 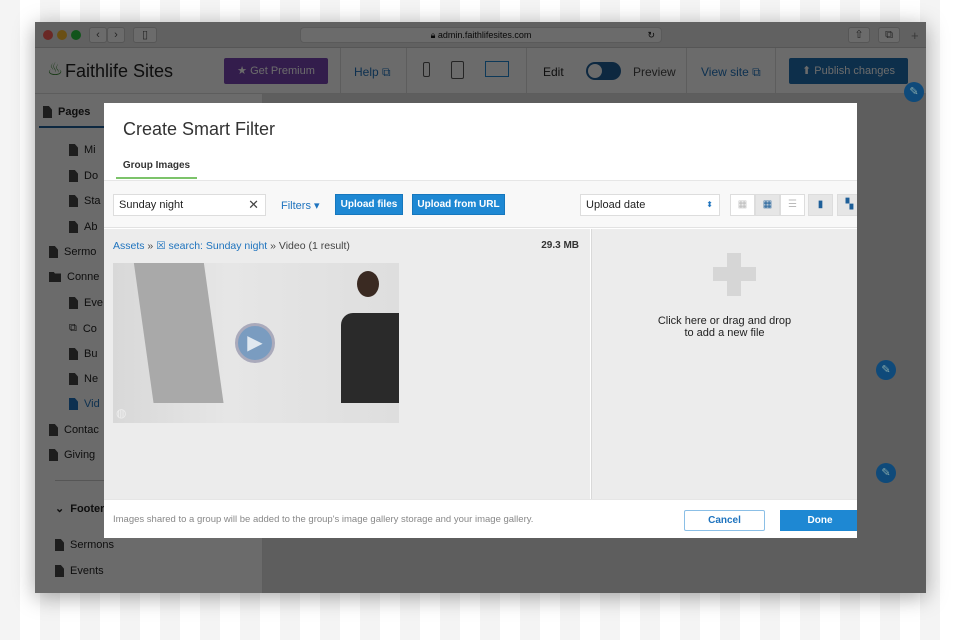 What do you see at coordinates (161, 246) in the screenshot?
I see `remove-filter-icon: ☒` at bounding box center [161, 246].